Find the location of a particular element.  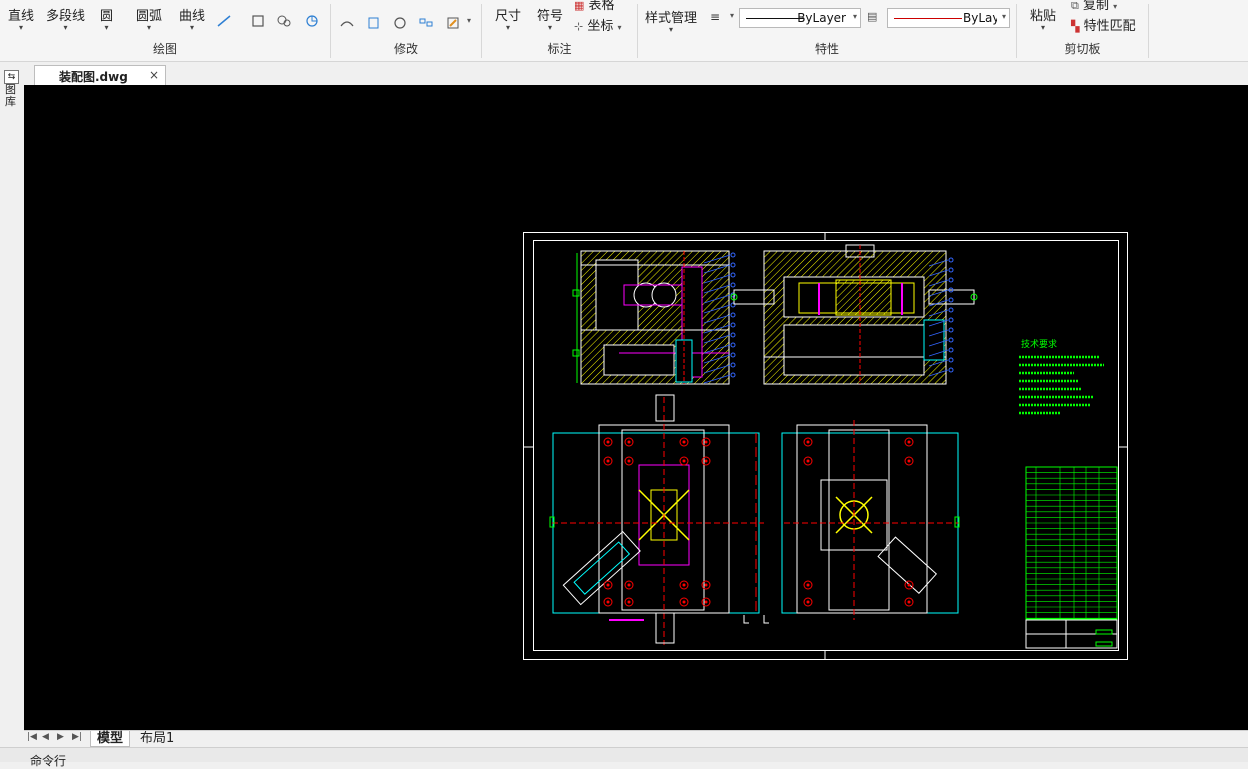

rotate-icon is located at coordinates (400, 23).